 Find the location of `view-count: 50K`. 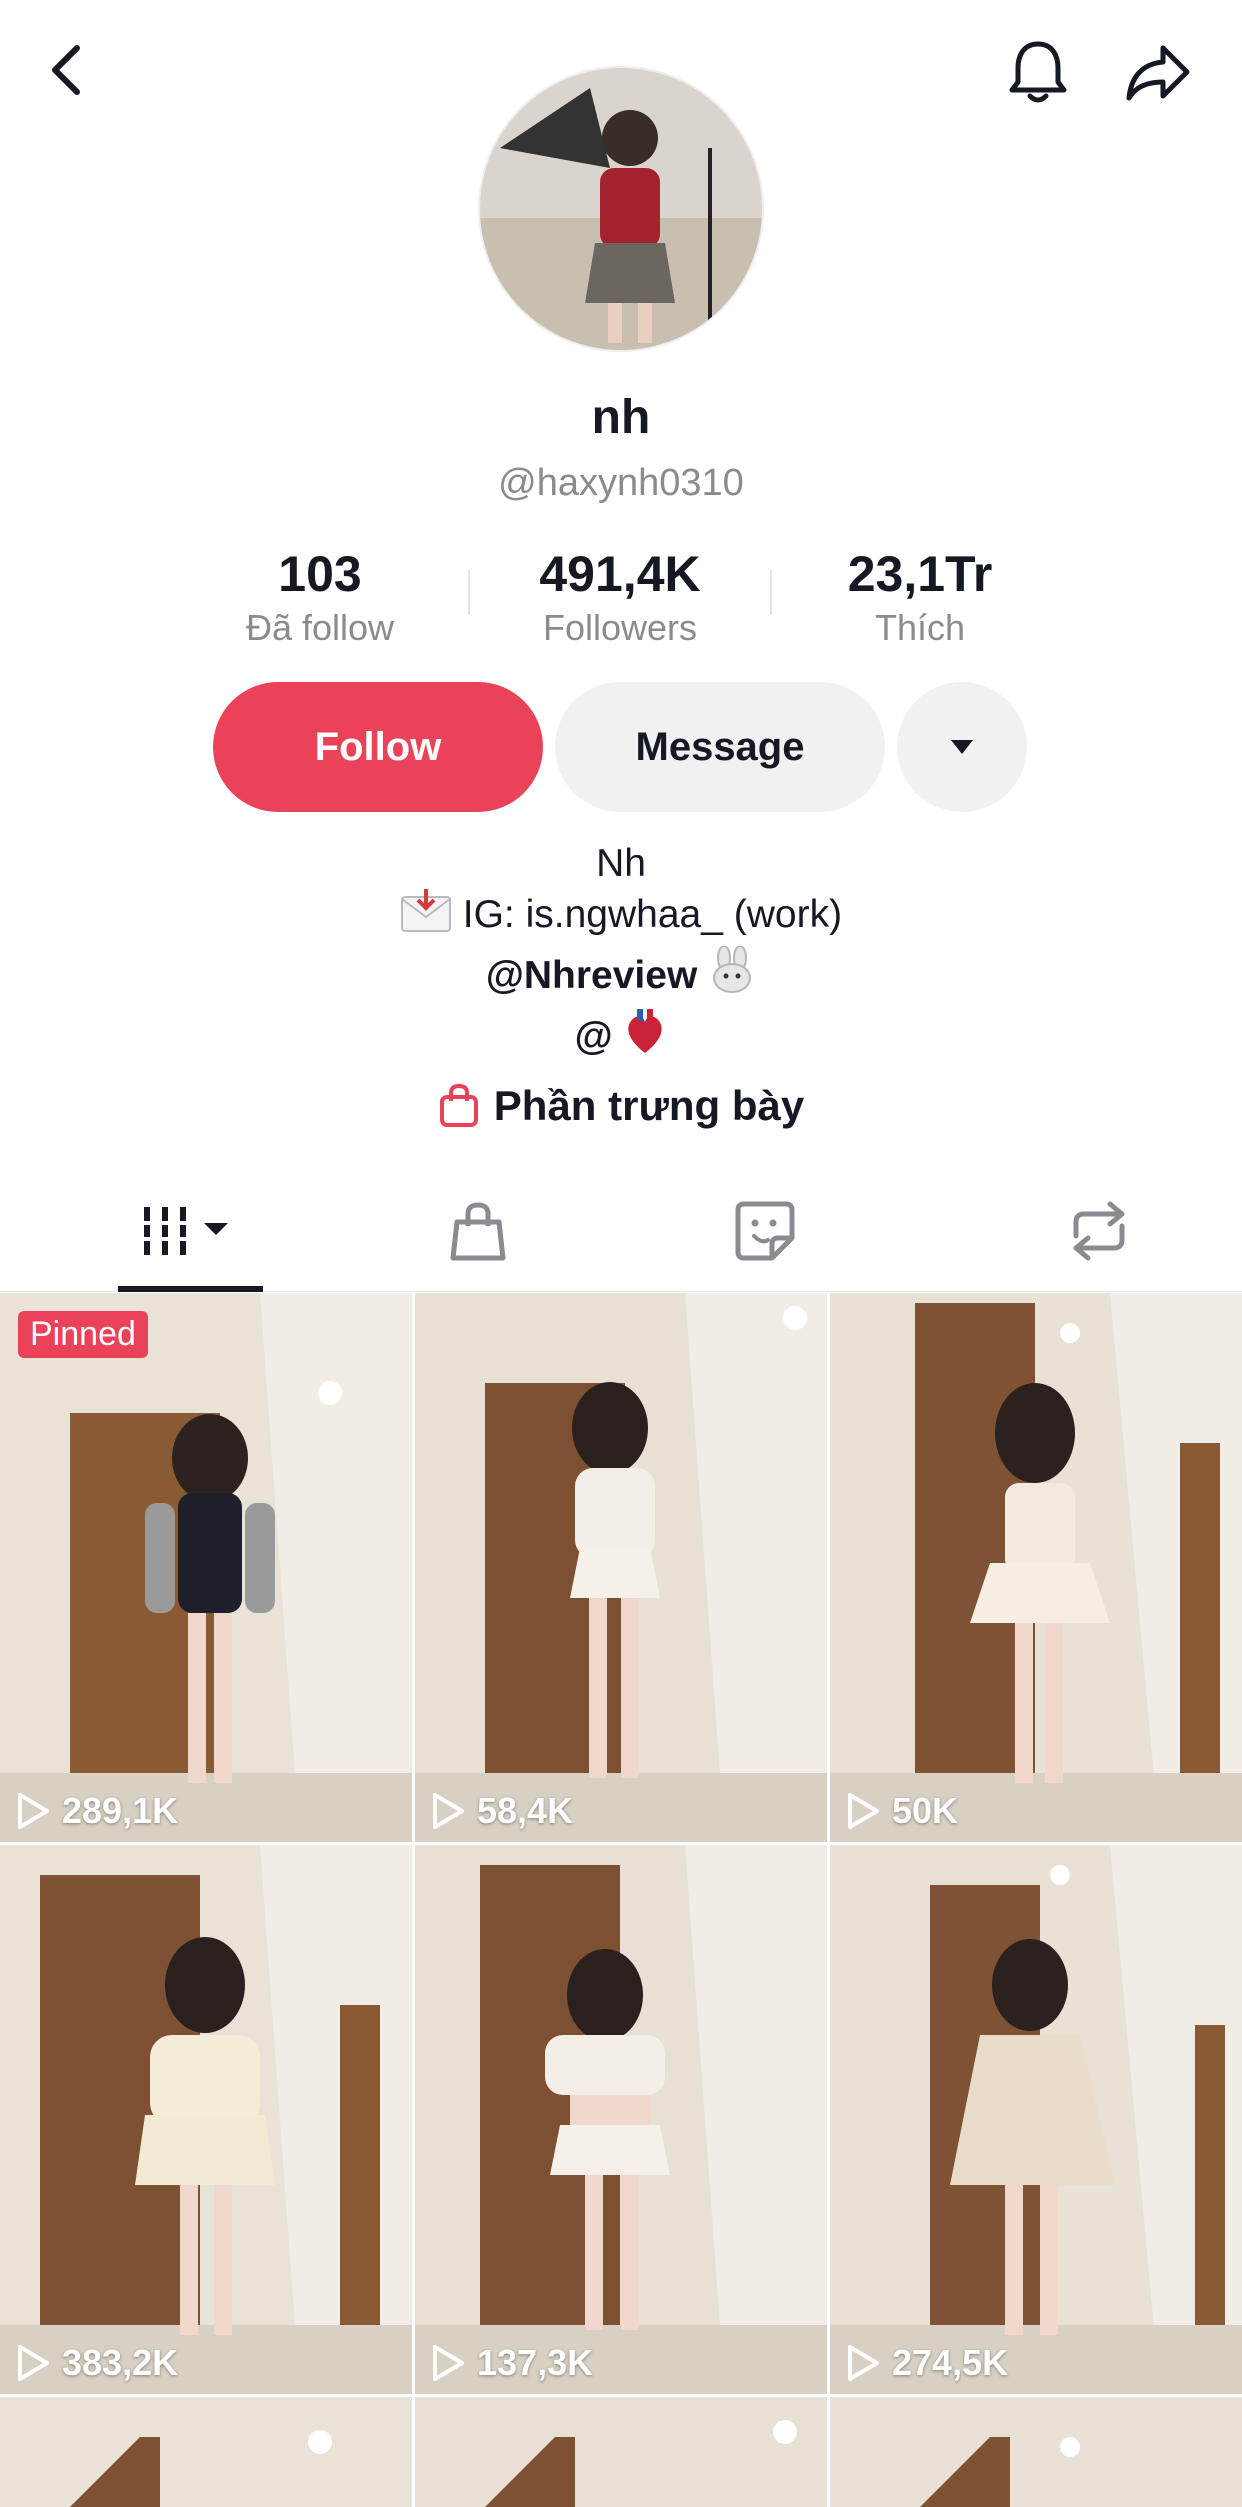

view-count: 50K is located at coordinates (902, 1811).